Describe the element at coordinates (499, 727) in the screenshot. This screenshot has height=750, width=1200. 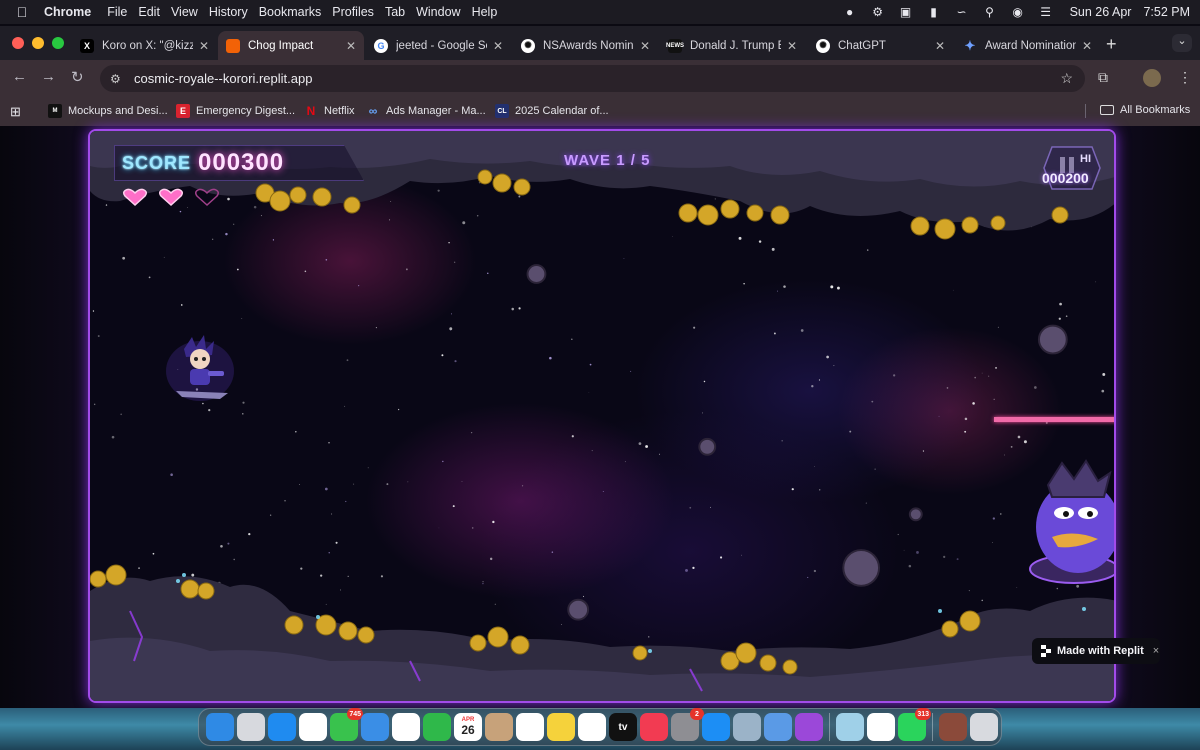
I see `dock-contacts-icon` at that location.